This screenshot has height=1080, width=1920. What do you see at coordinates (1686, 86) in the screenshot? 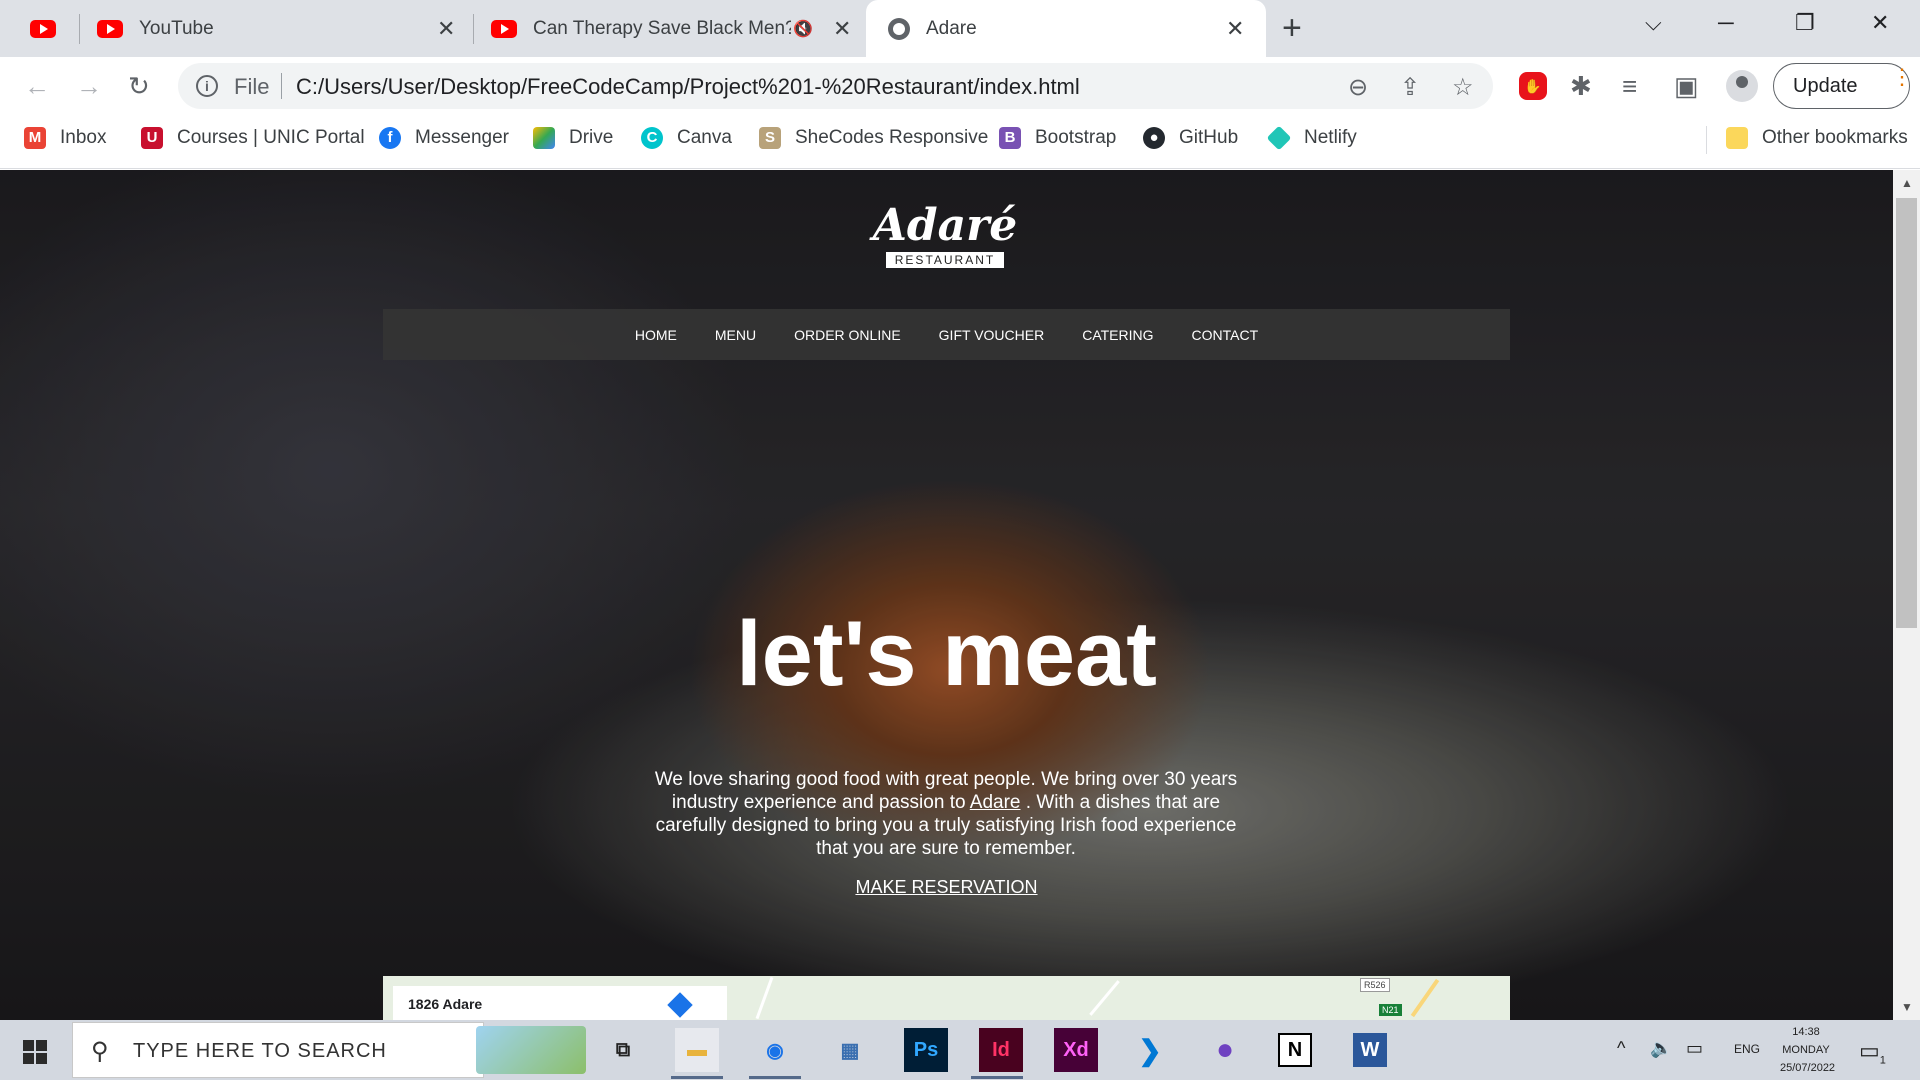
I see `side-panel-icon: ▣` at bounding box center [1686, 86].